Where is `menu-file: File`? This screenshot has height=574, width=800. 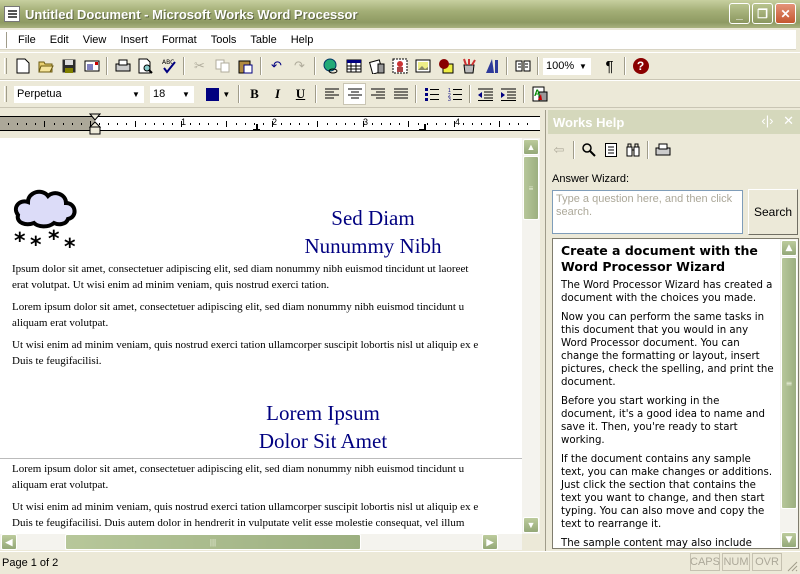 menu-file: File is located at coordinates (27, 40).